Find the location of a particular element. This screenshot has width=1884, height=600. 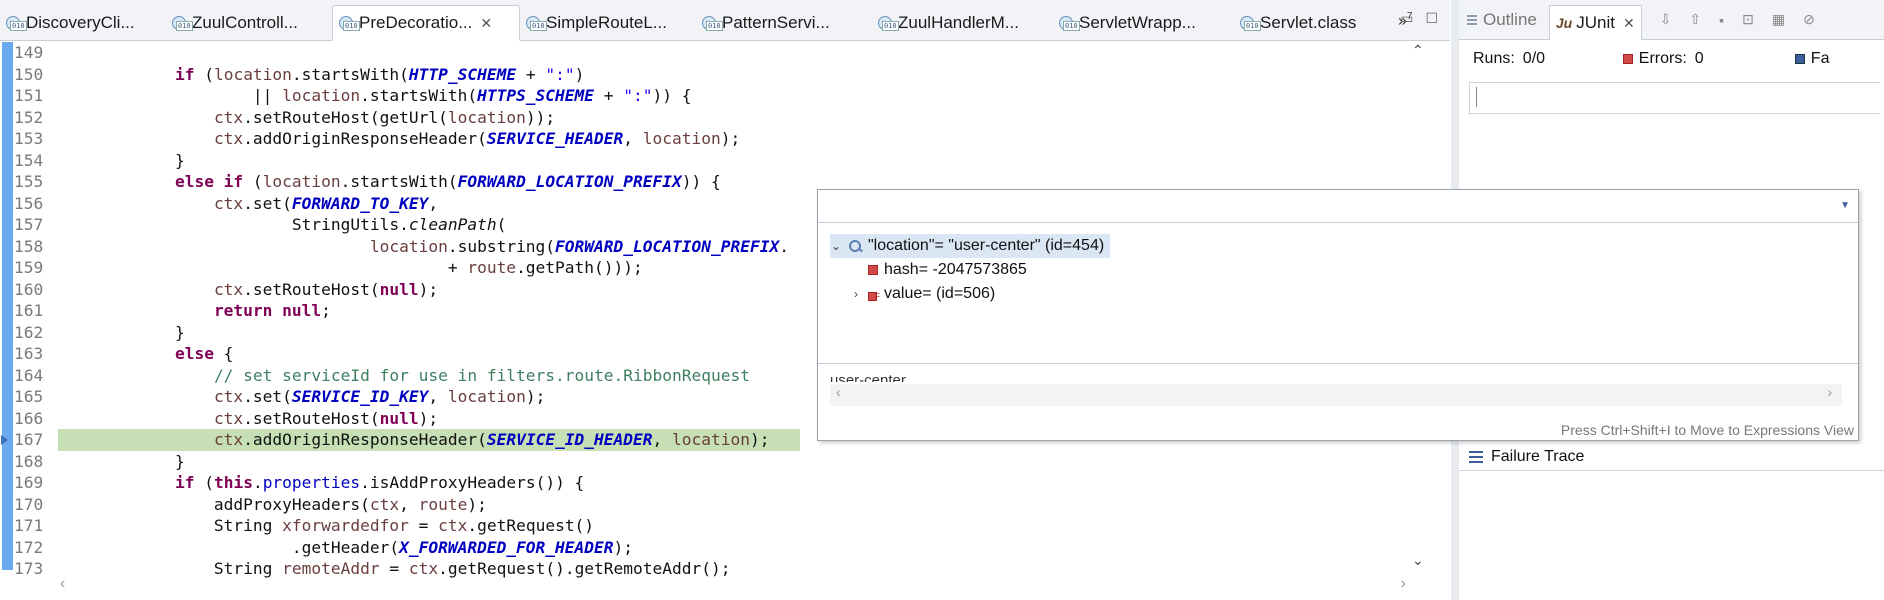

line-number: 161 is located at coordinates (29, 310).